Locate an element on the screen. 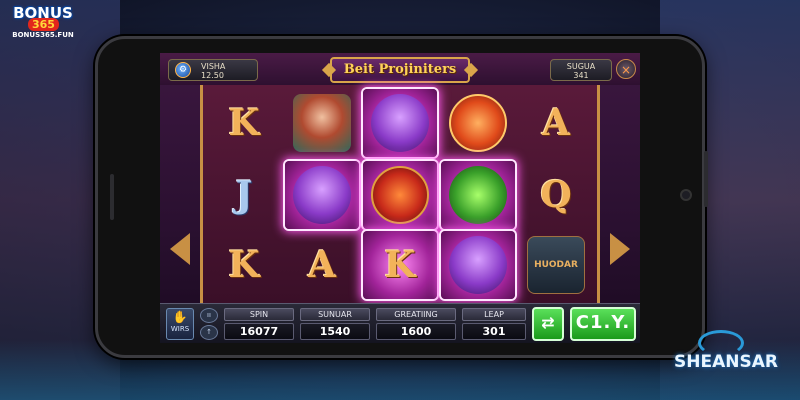 The width and height of the screenshot is (800, 400). letter-symbol: Q is located at coordinates (556, 195).